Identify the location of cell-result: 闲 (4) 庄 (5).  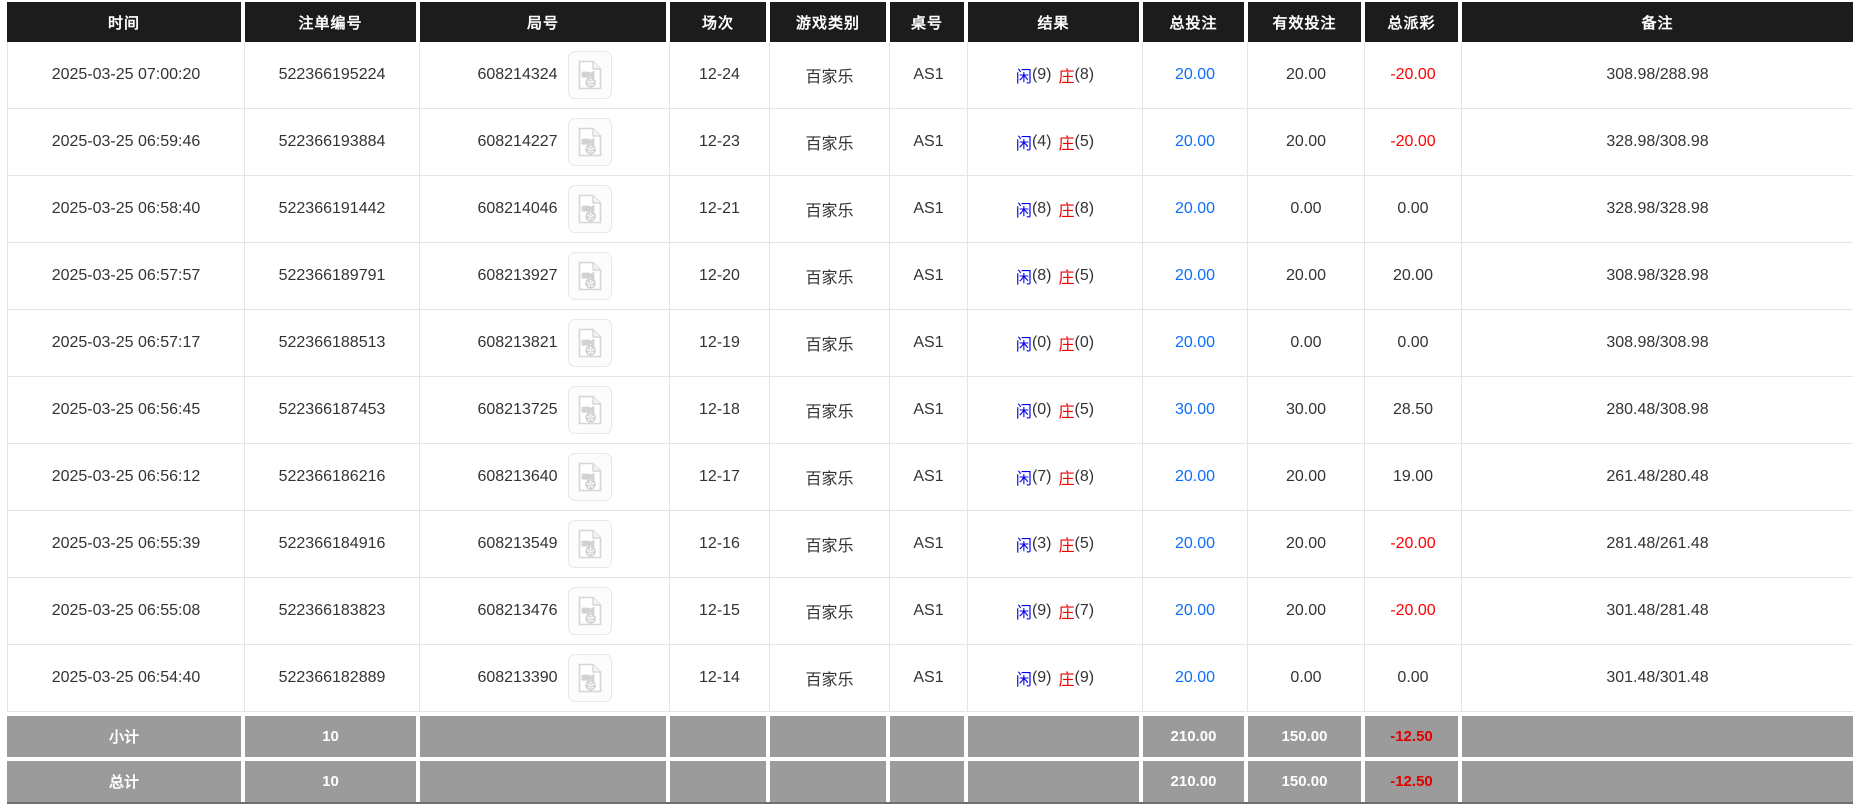
(1055, 142).